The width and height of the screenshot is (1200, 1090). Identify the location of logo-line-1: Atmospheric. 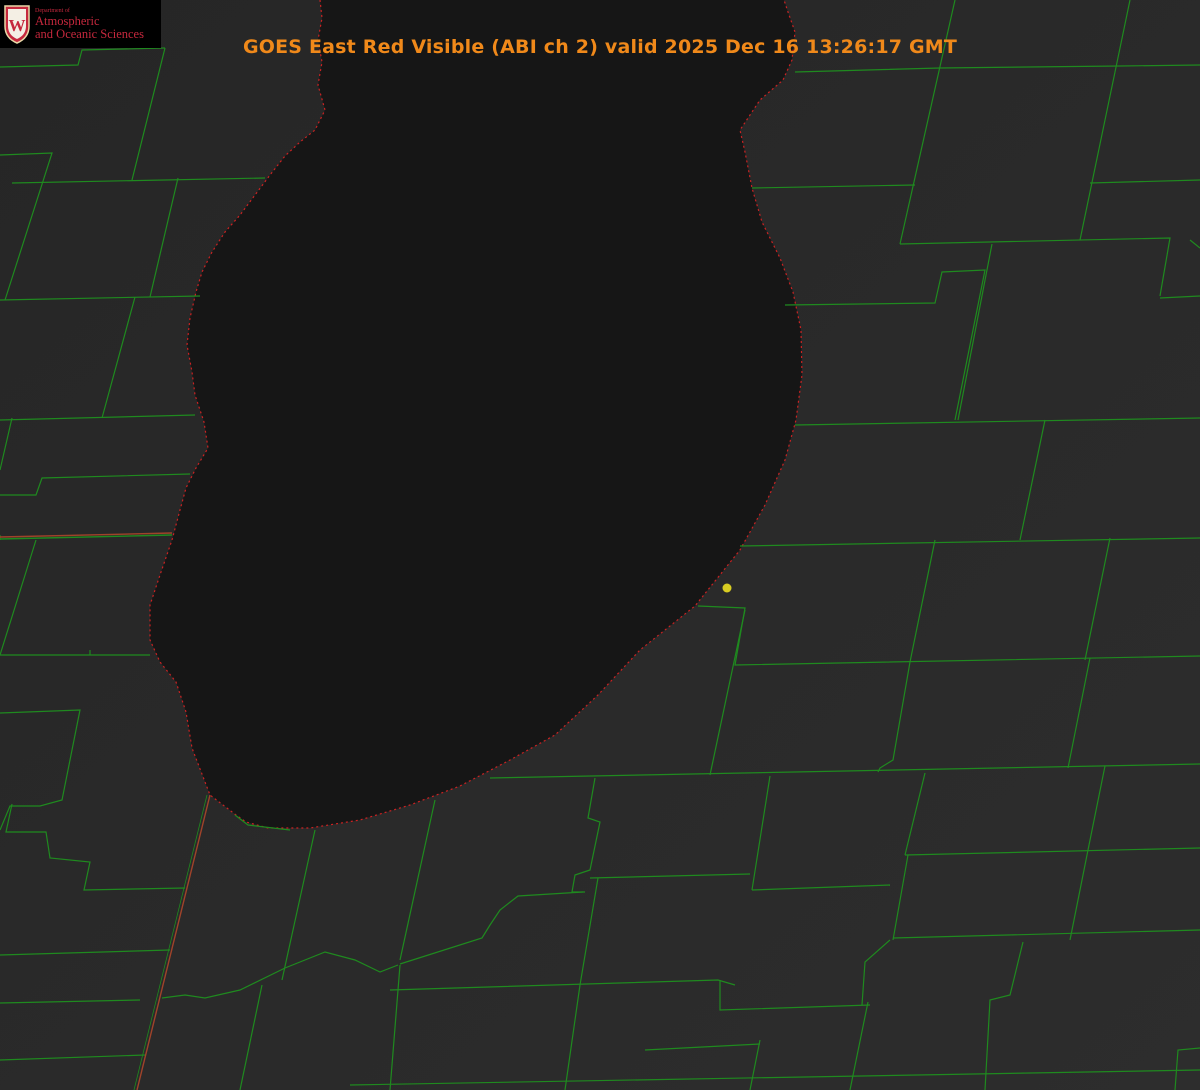
(67, 21).